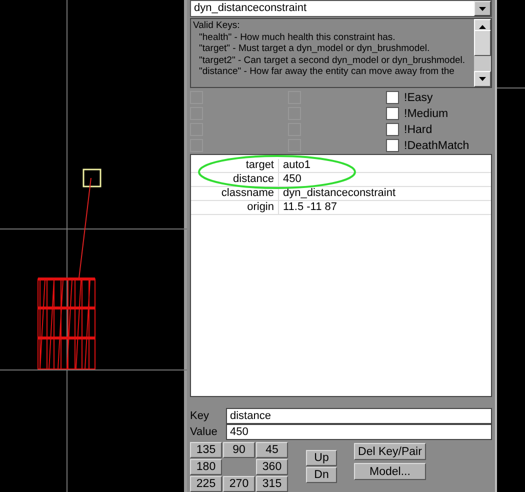 The image size is (525, 492). I want to click on scrollbar, so click(482, 53).